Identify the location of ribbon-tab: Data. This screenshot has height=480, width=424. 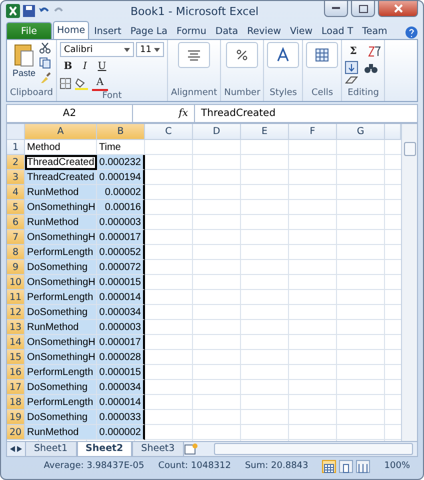
(226, 30).